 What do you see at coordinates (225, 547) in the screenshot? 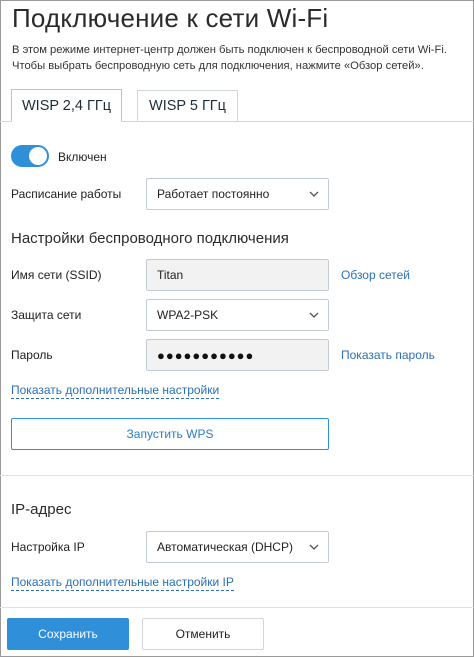
I see `ip-setting-value: Автоматическая (DHCP)` at bounding box center [225, 547].